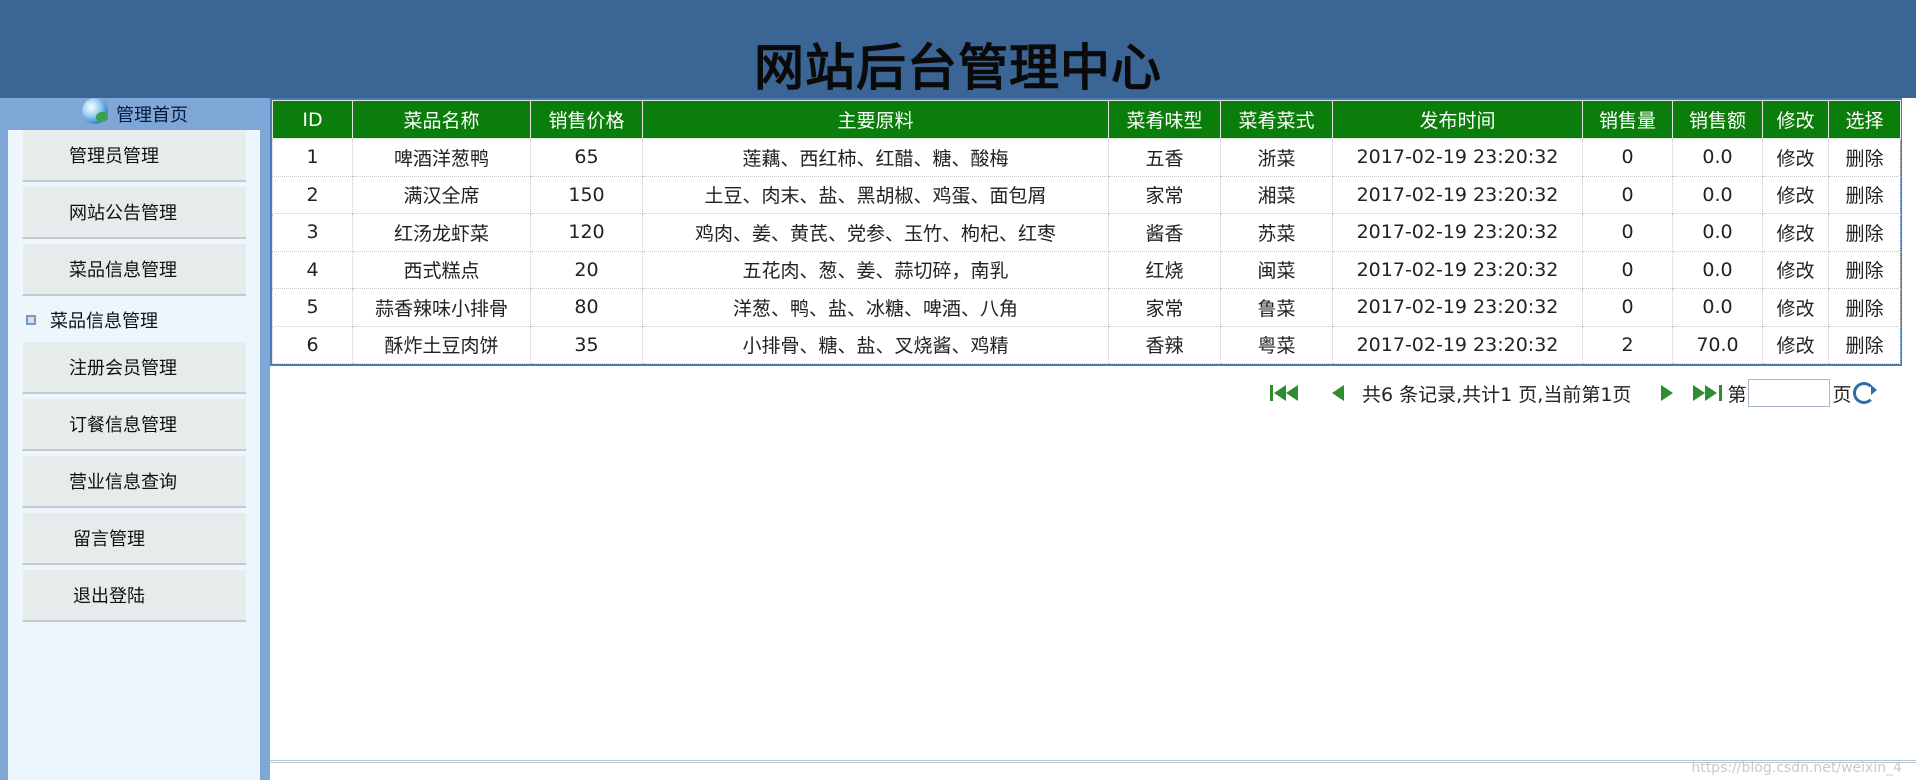  Describe the element at coordinates (141, 320) in the screenshot. I see `sidebar-subitem-dish-info: 菜品信息管理` at that location.